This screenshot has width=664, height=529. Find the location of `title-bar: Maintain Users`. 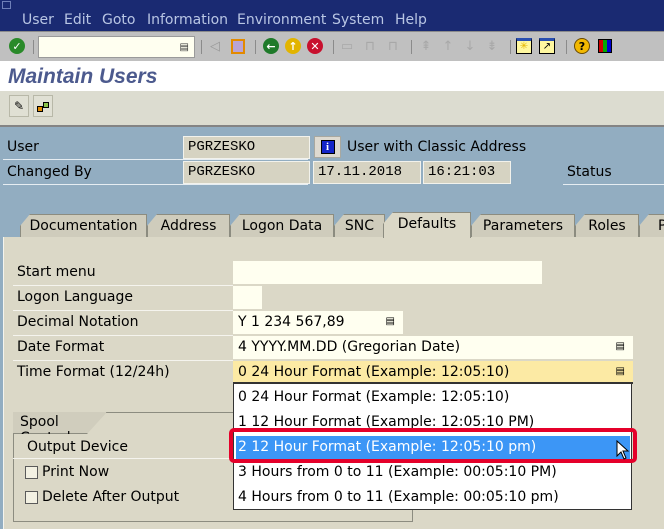

title-bar: Maintain Users is located at coordinates (332, 76).